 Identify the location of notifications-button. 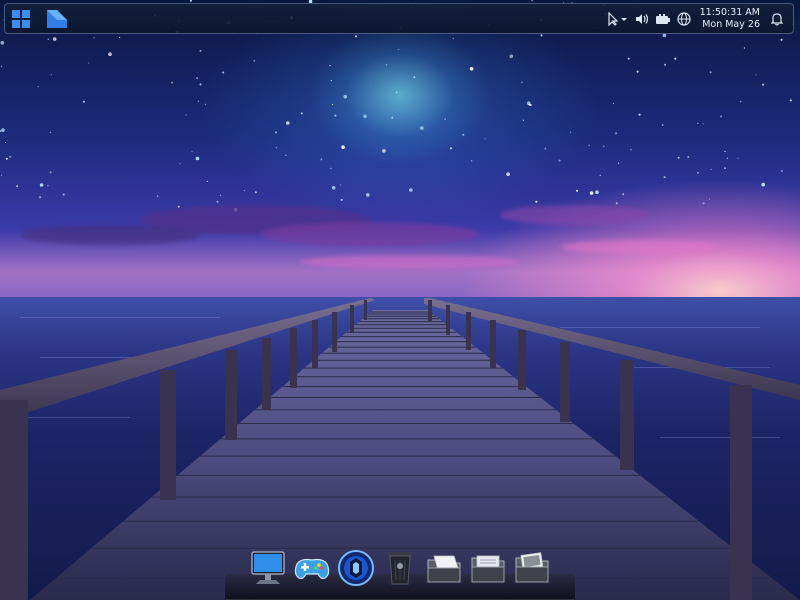
(777, 19).